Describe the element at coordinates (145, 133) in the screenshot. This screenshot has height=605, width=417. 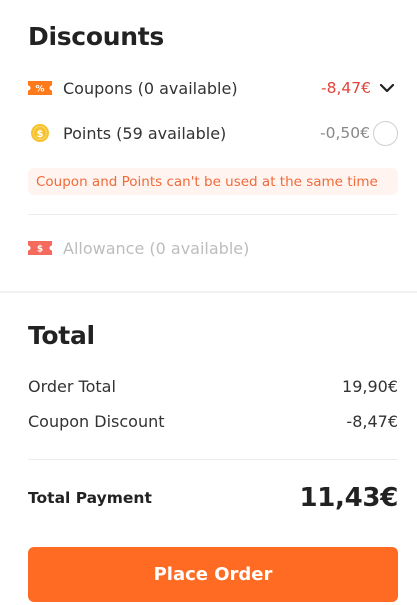
I see `points-label: Points (59 available)` at that location.